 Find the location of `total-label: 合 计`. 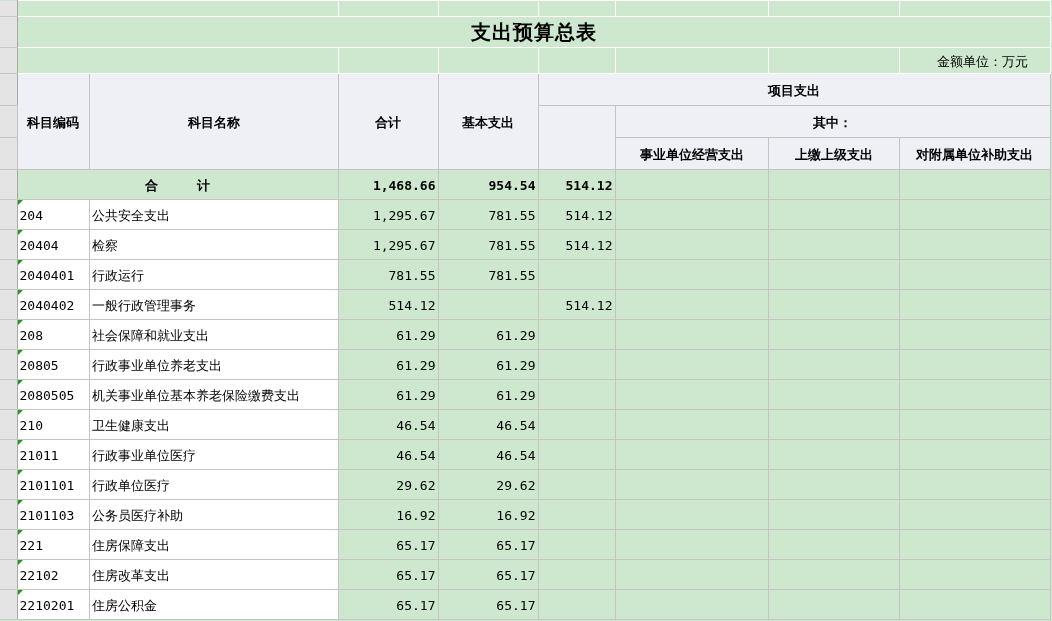

total-label: 合 计 is located at coordinates (177, 185).